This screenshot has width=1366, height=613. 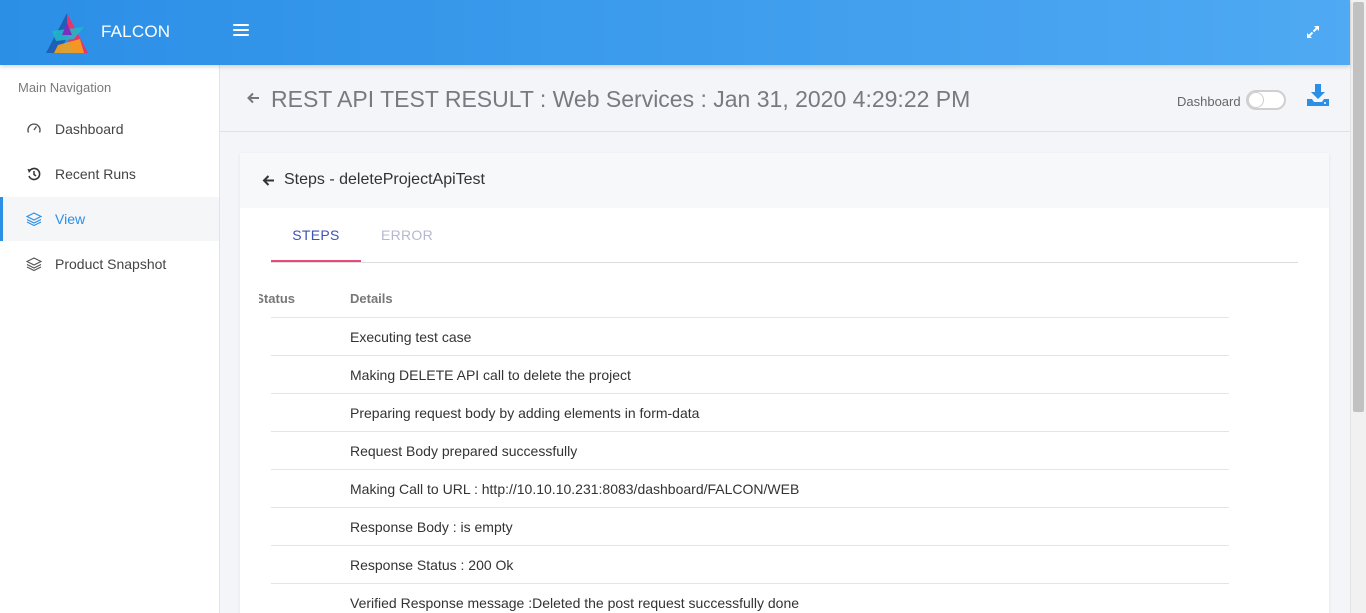 I want to click on tab-steps: STEPS, so click(x=316, y=235).